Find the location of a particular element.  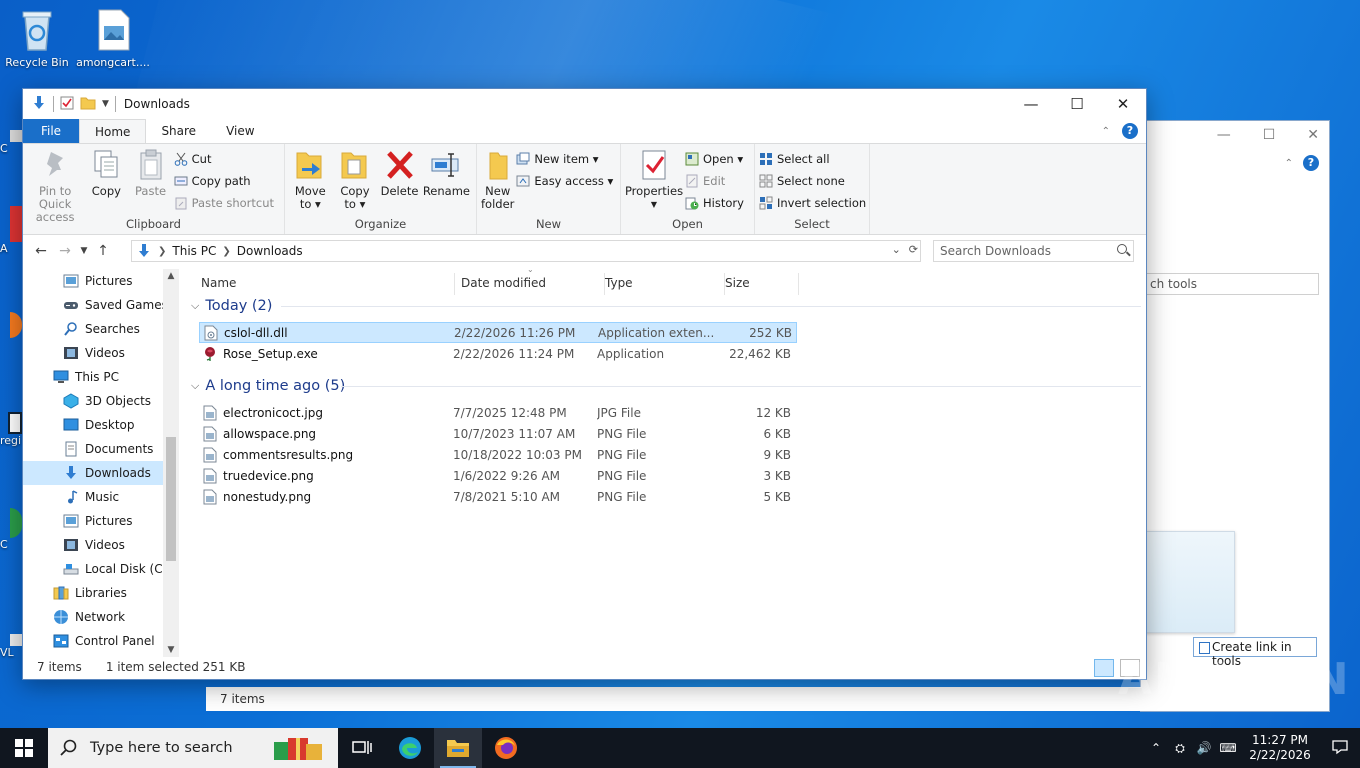

start-button is located at coordinates (24, 748).